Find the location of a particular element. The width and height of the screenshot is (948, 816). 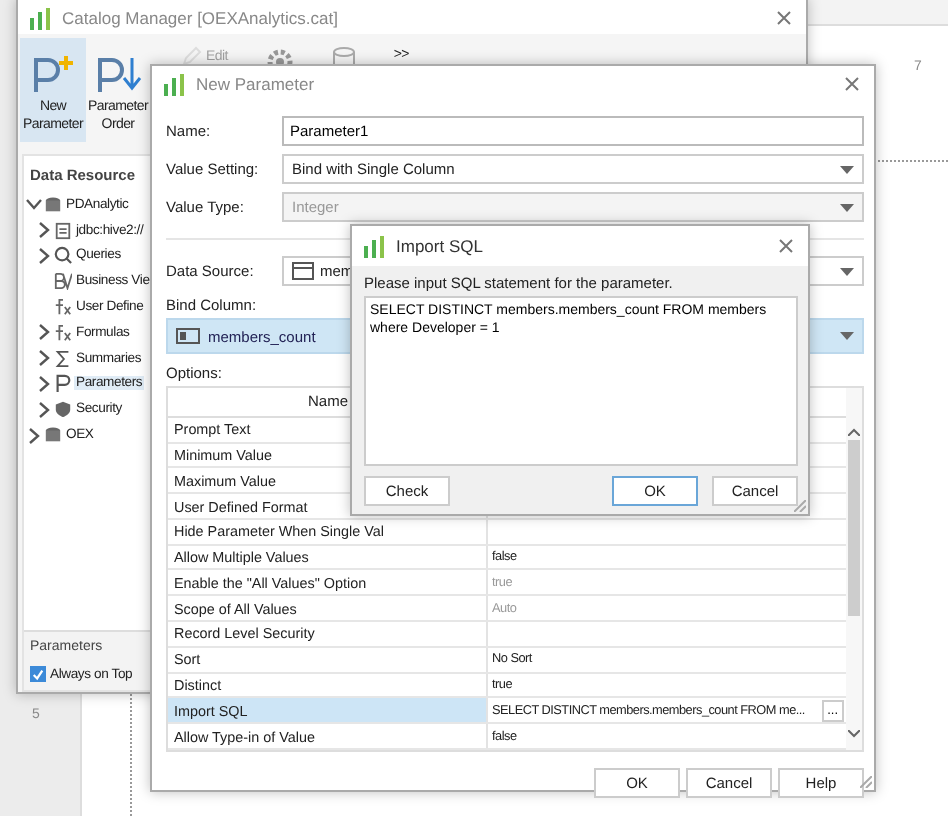

magnifier-icon is located at coordinates (63, 255).